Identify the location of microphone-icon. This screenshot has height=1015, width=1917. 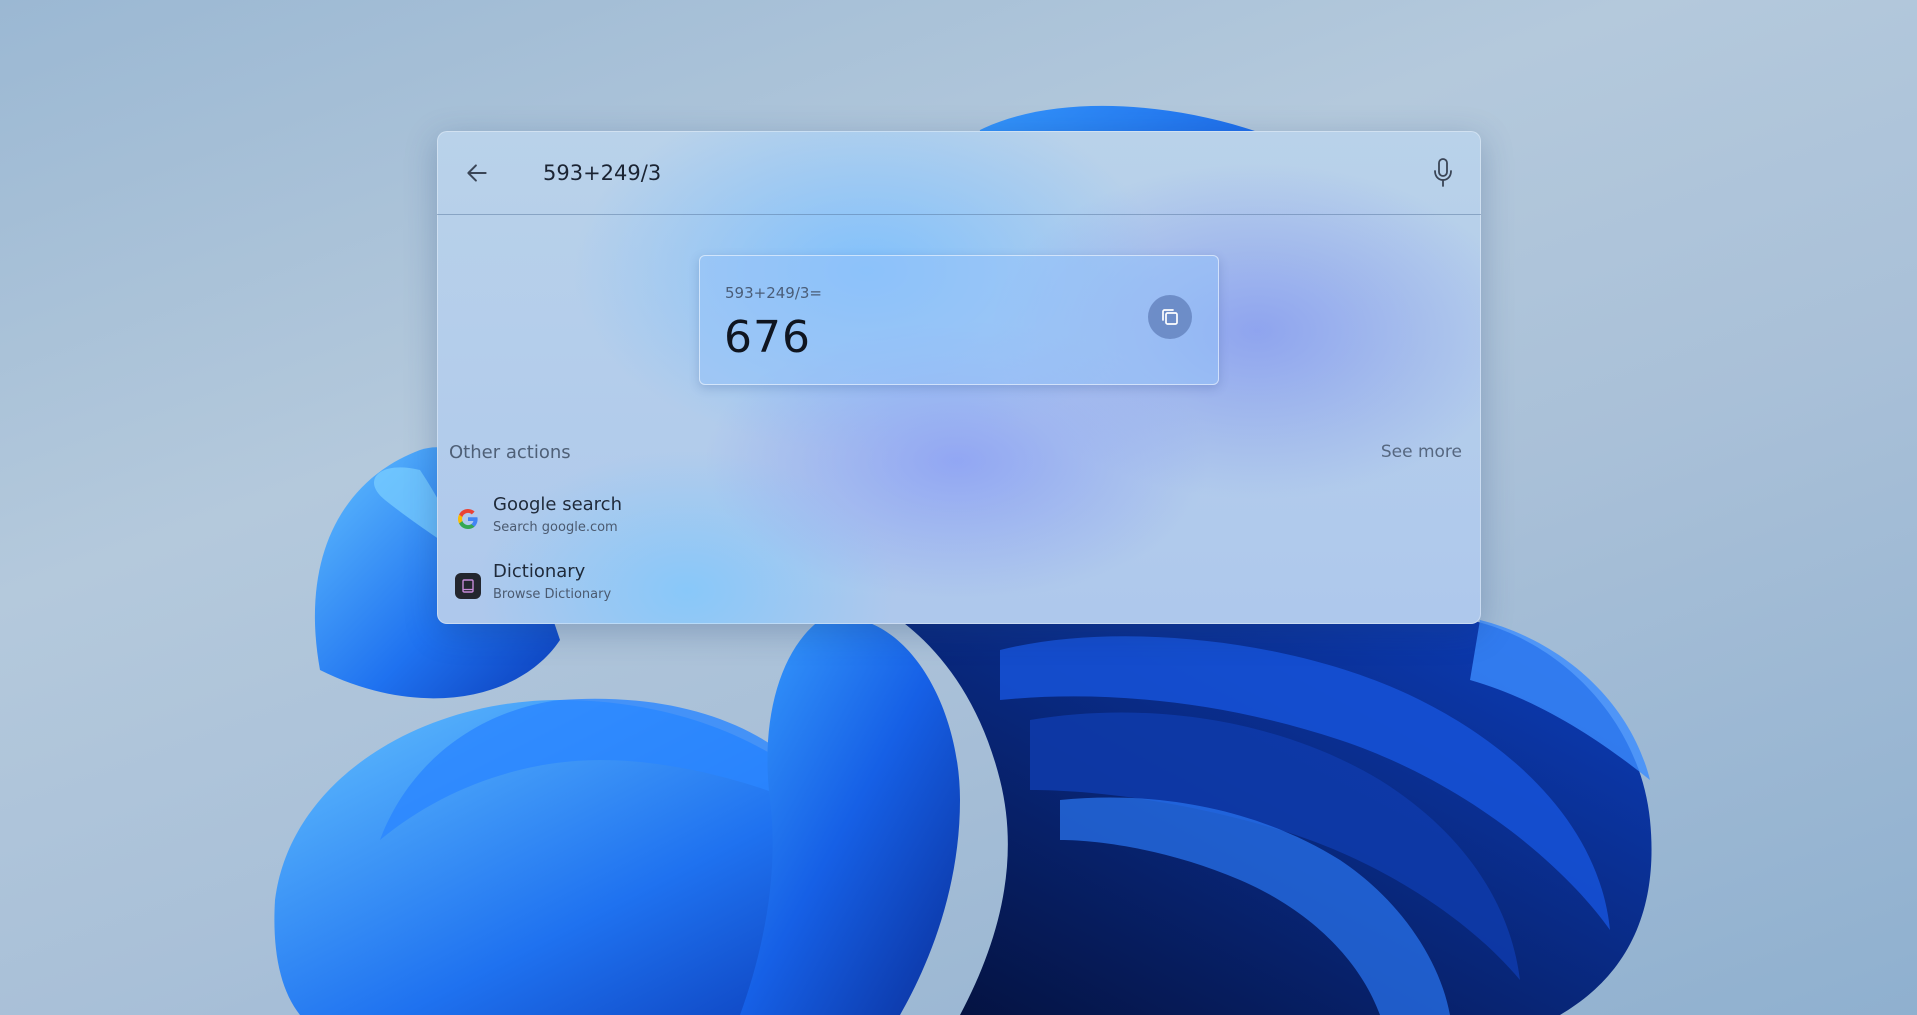
(1443, 172).